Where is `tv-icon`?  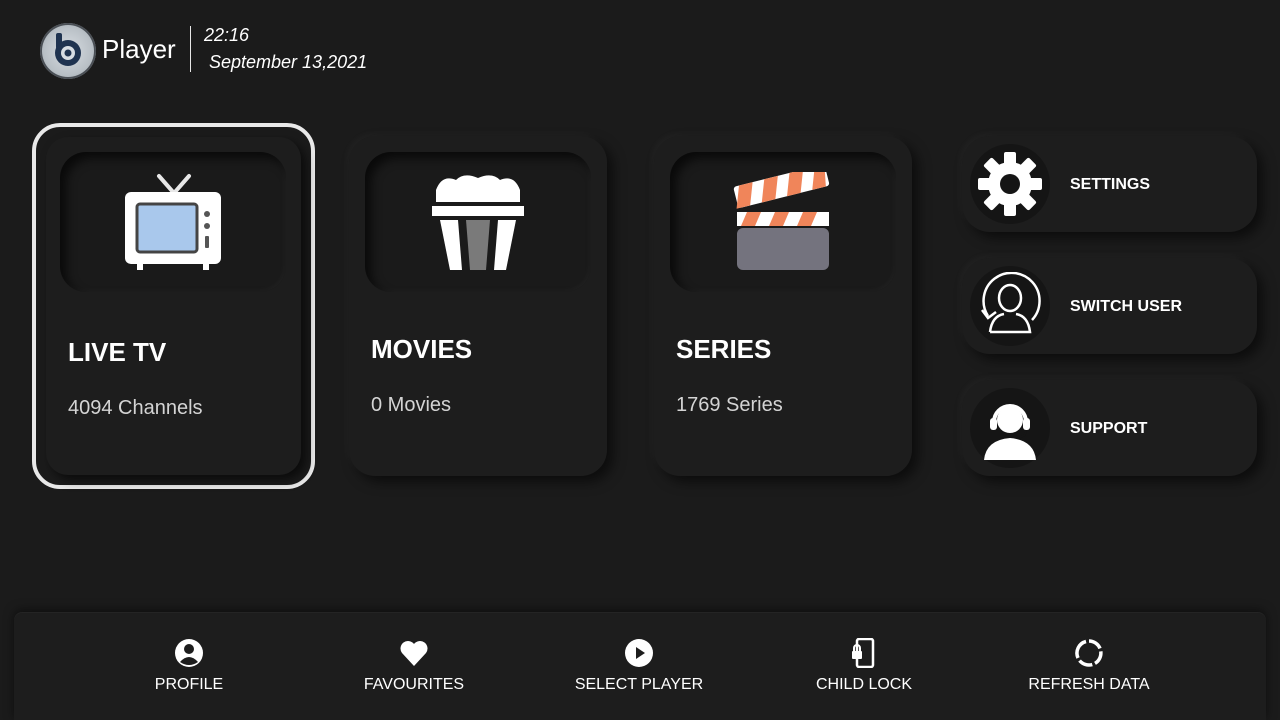
tv-icon is located at coordinates (173, 222).